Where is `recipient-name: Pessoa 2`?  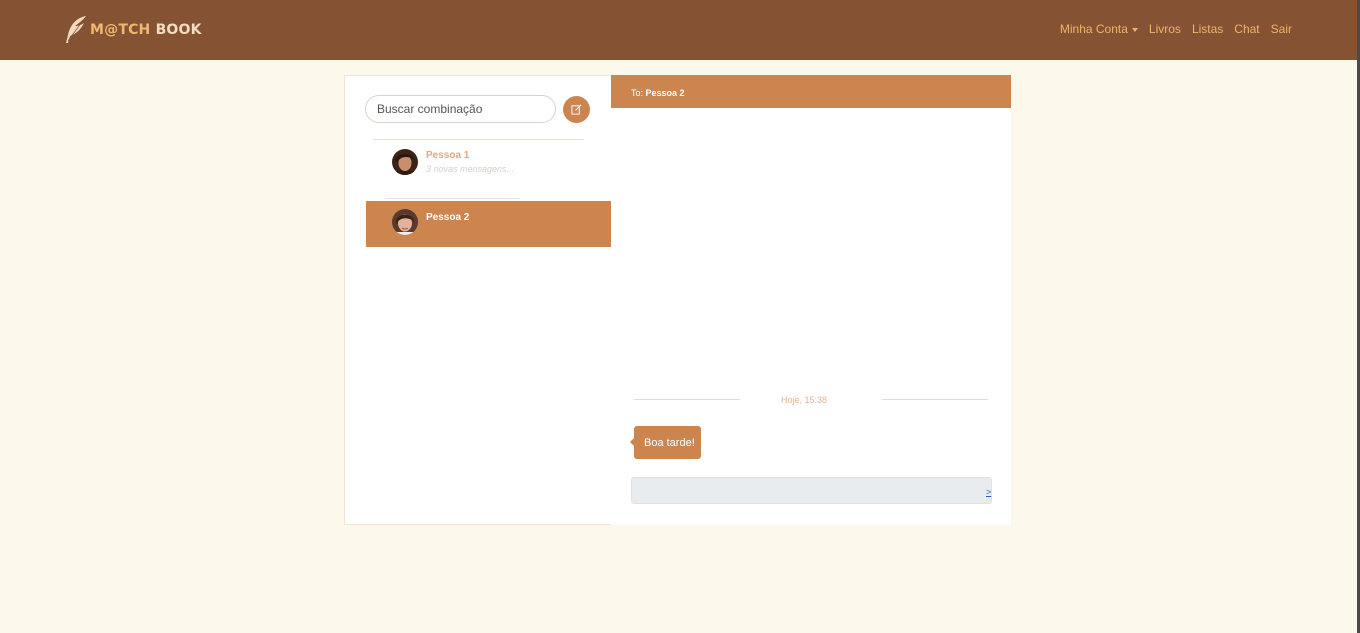 recipient-name: Pessoa 2 is located at coordinates (665, 93).